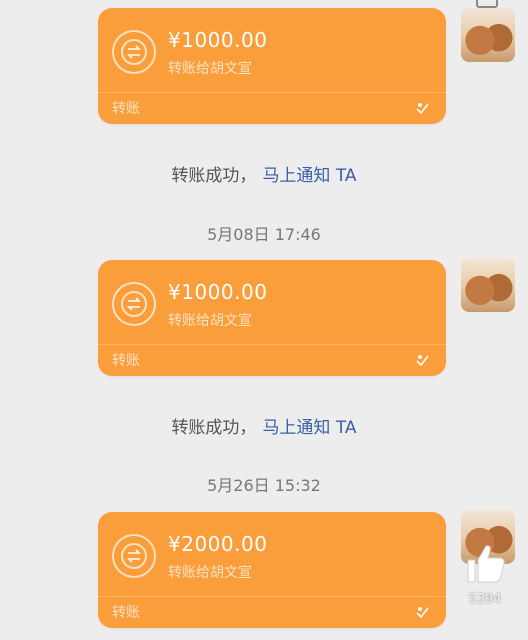 This screenshot has height=640, width=528. Describe the element at coordinates (264, 234) in the screenshot. I see `timestamp: 5月08日 17:46` at that location.